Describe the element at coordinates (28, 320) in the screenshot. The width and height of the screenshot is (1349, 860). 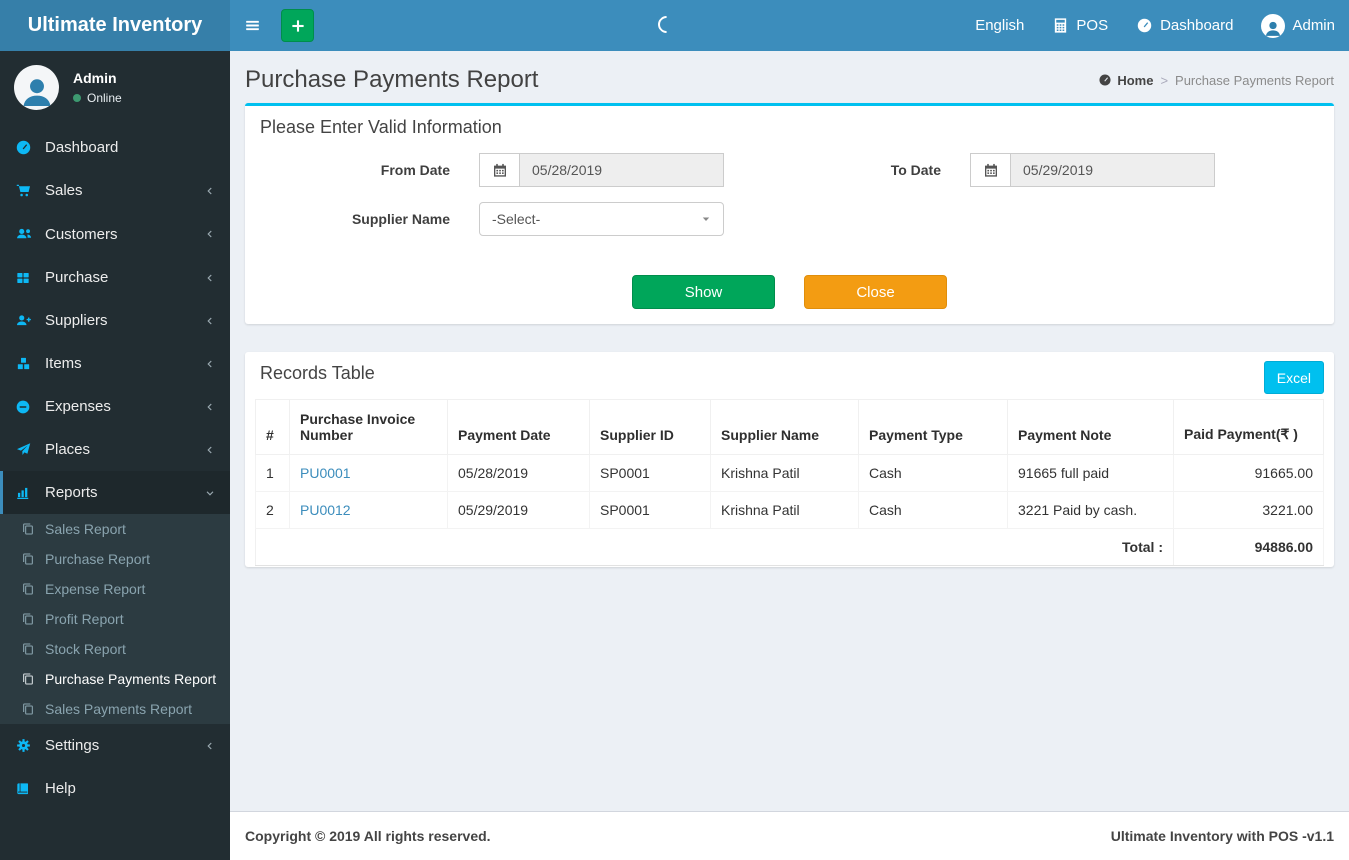
I see `user-plus-icon` at that location.